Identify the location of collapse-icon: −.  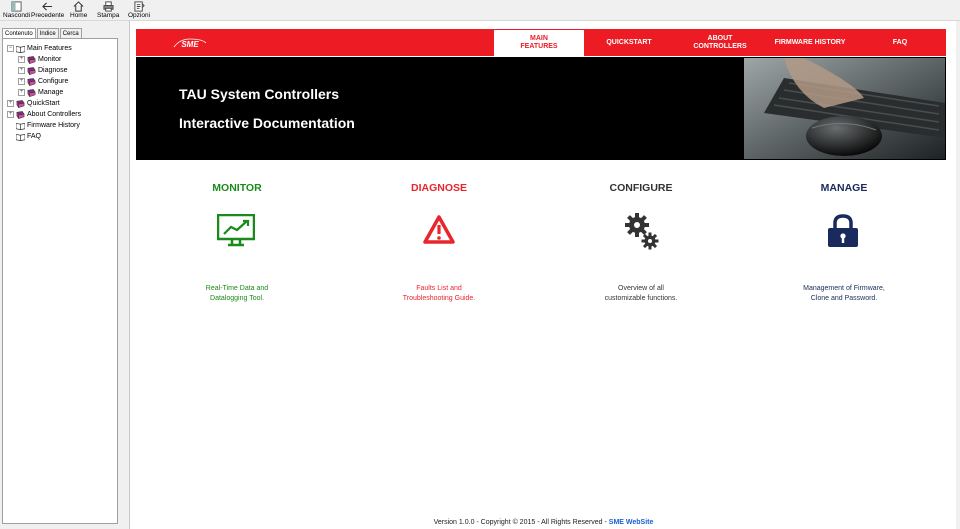
(10, 48).